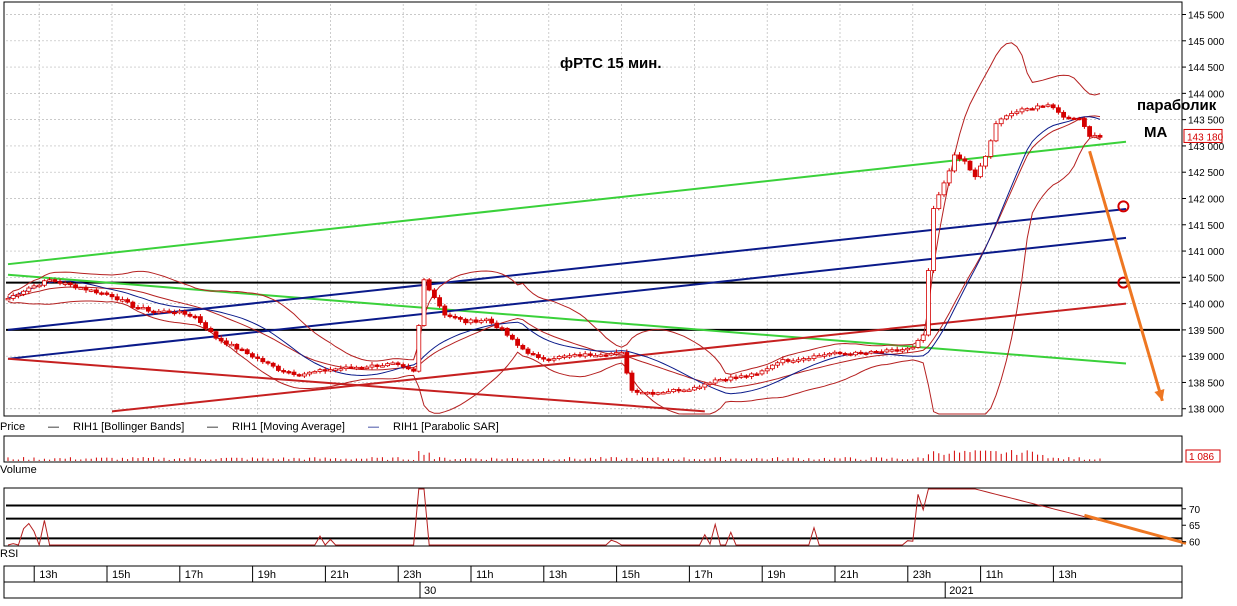 This screenshot has height=606, width=1237. Describe the element at coordinates (611, 63) in the screenshot. I see `chart-title: фРТС 15 мин.` at that location.